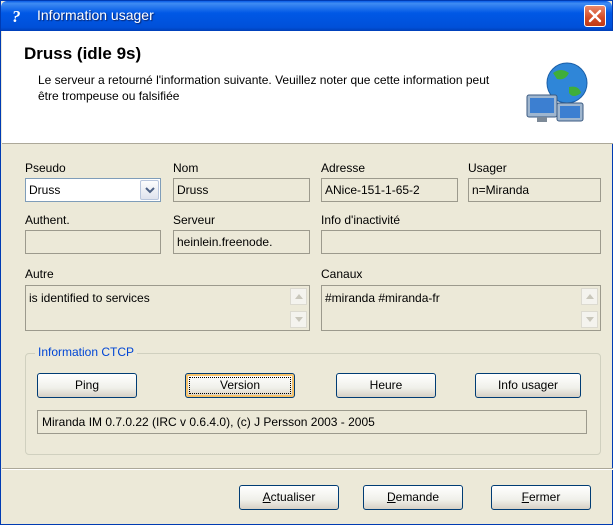 The height and width of the screenshot is (525, 613). Describe the element at coordinates (186, 168) in the screenshot. I see `nom-label: Nom` at that location.